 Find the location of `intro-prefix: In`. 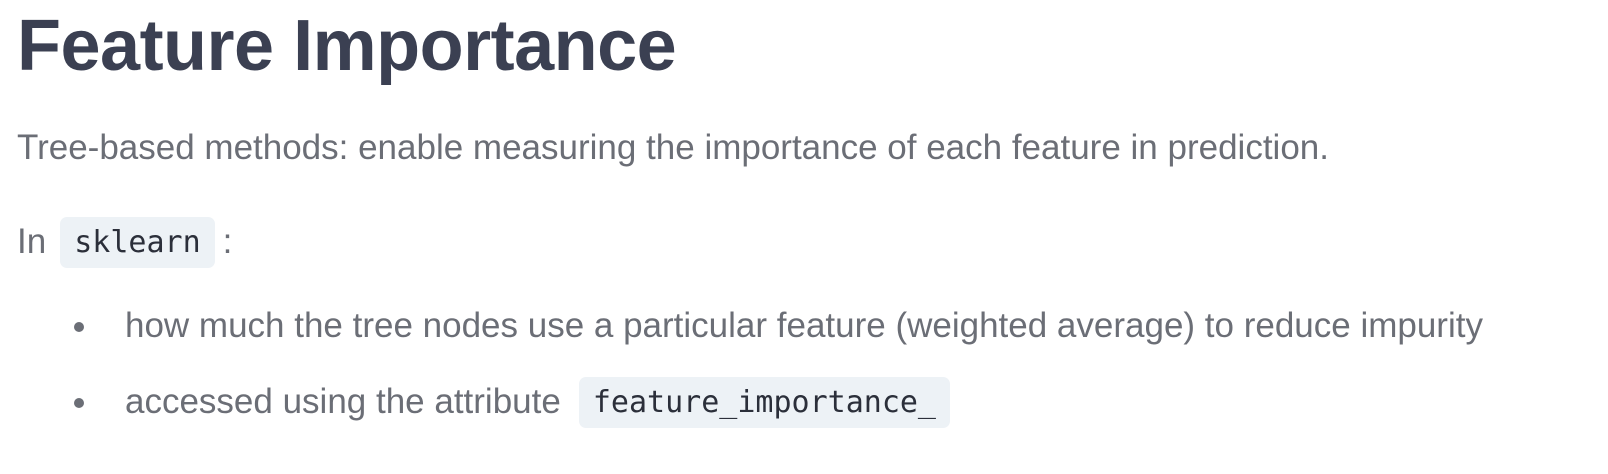

intro-prefix: In is located at coordinates (32, 241).